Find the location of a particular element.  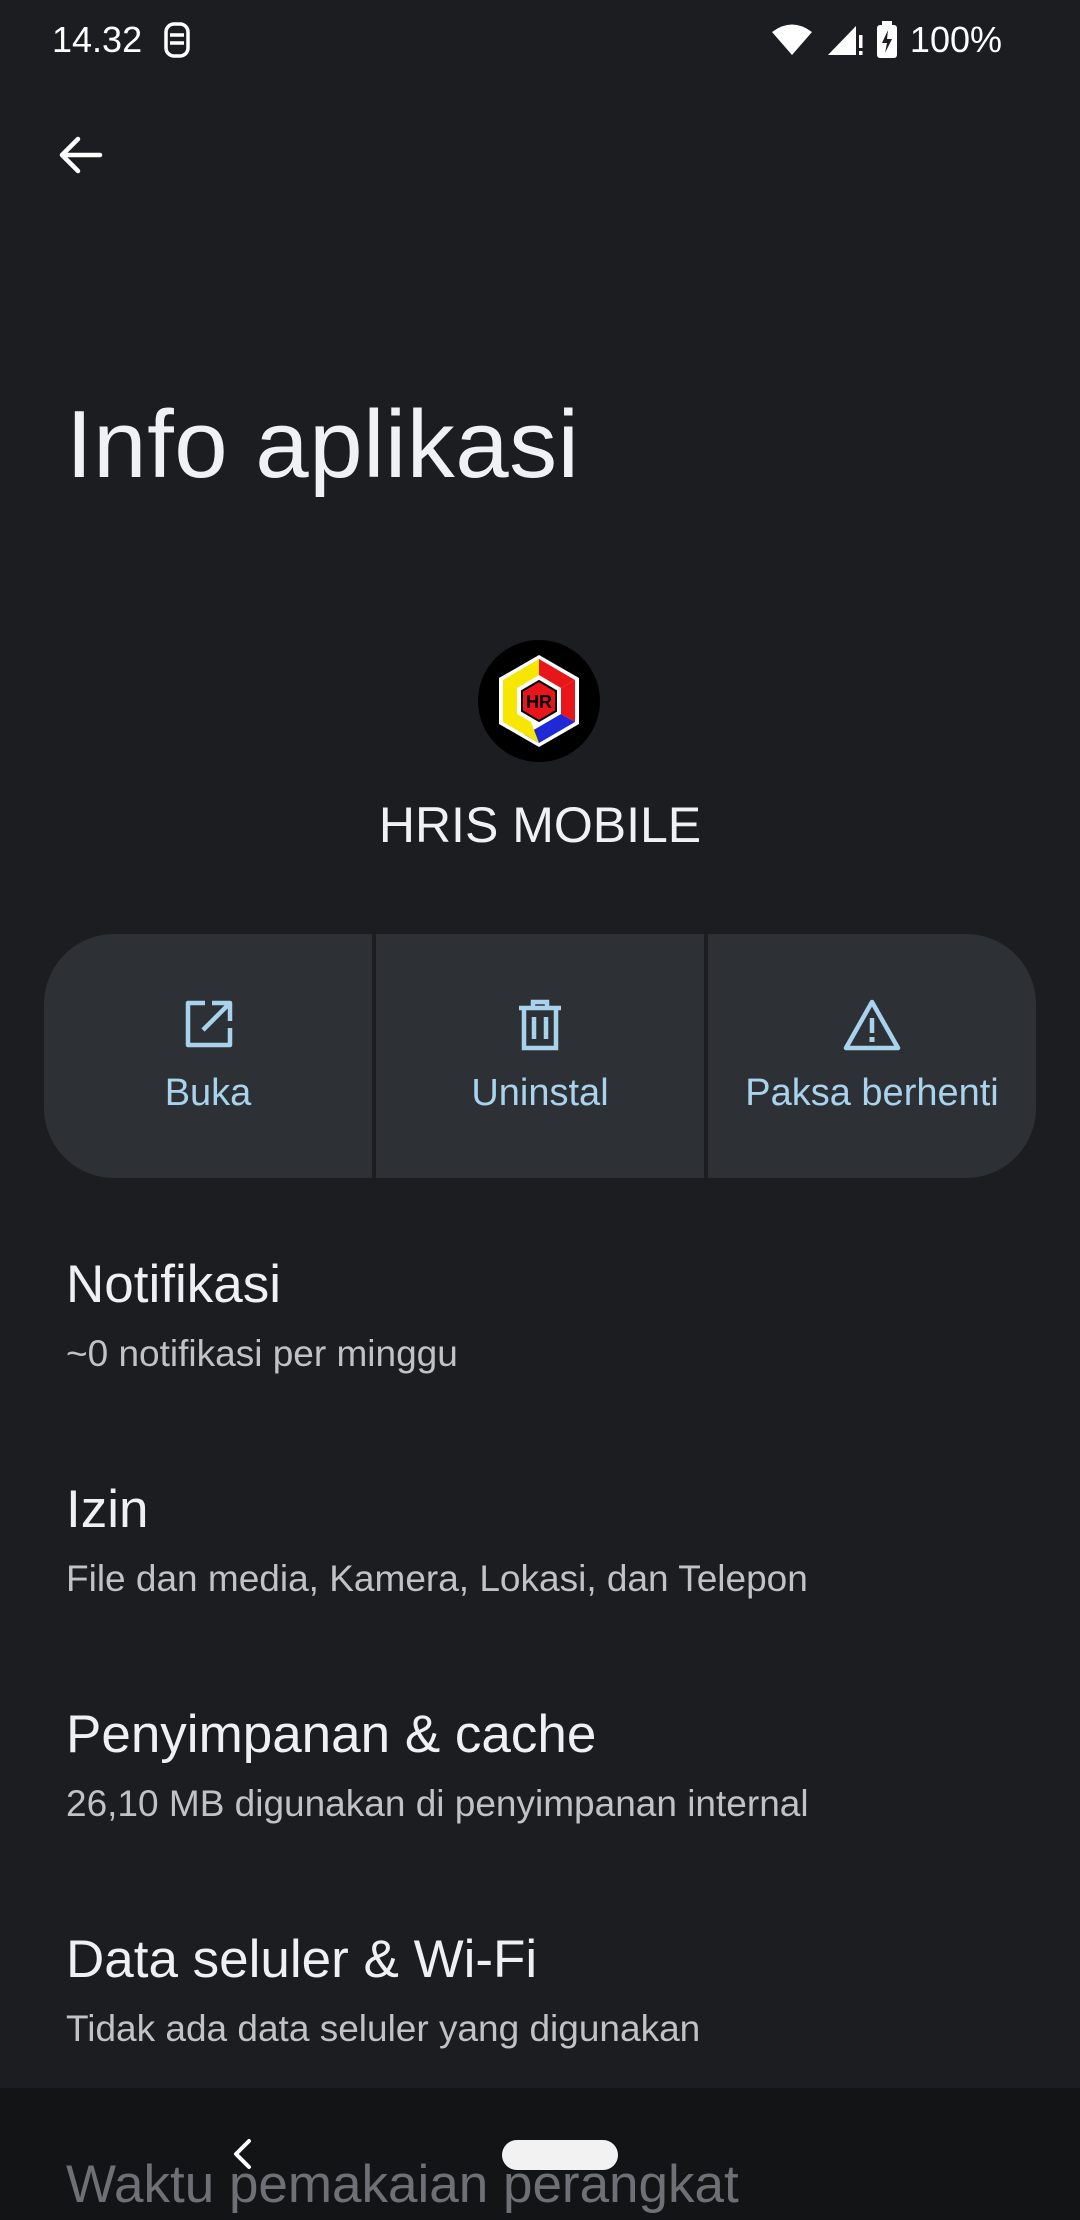

trash-icon is located at coordinates (540, 1024).